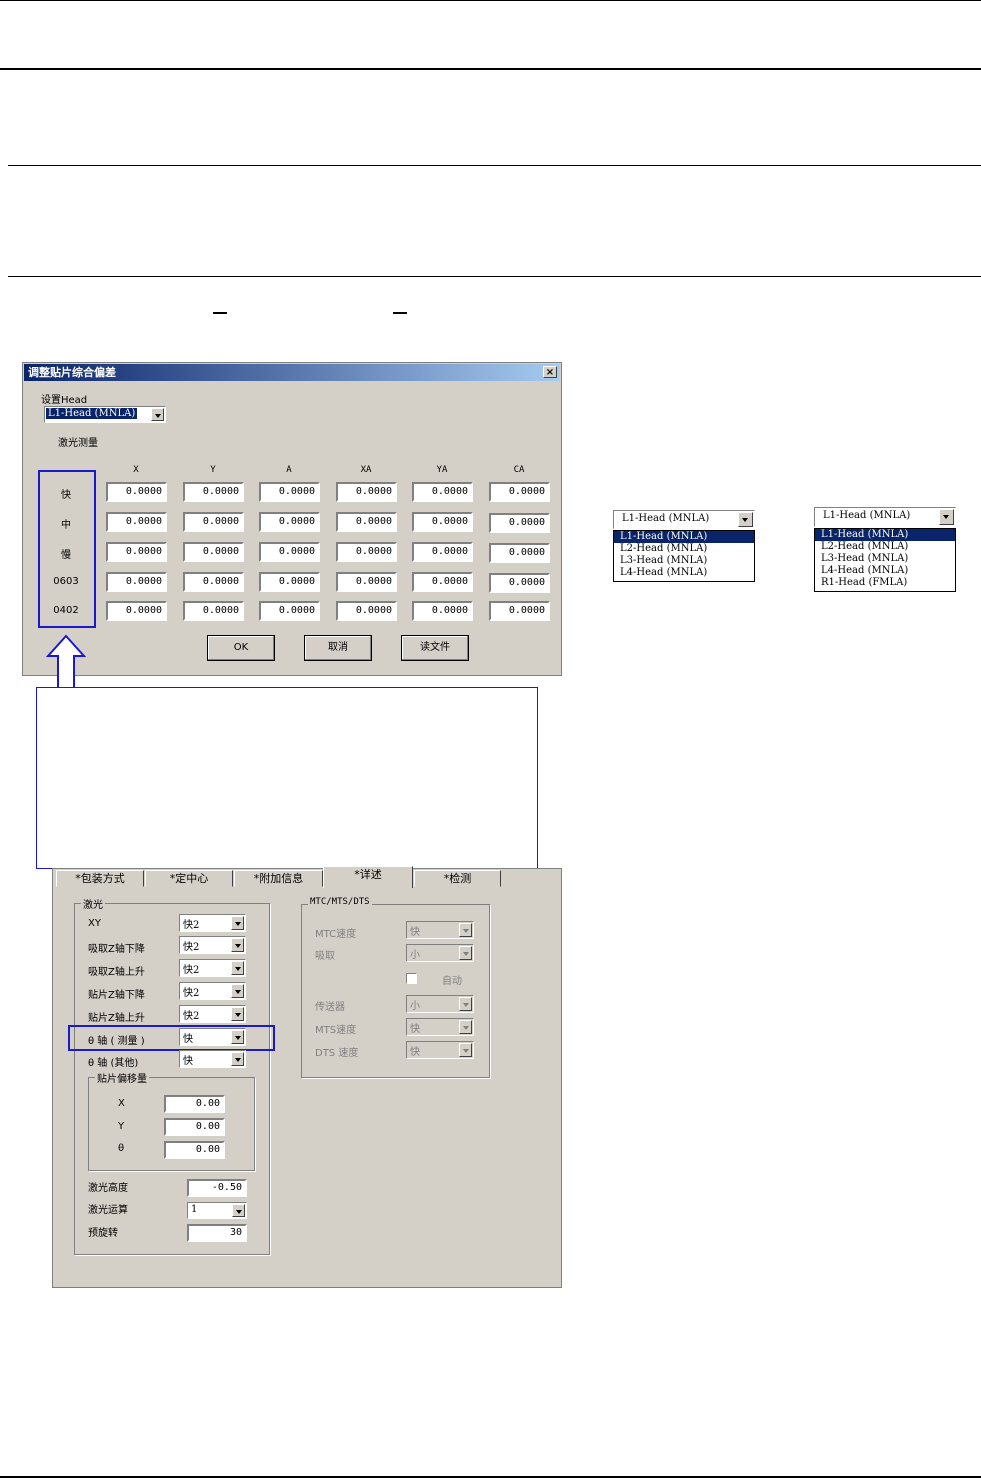 This screenshot has height=1480, width=981. I want to click on pre-rotate-label: 预旋转, so click(103, 1233).